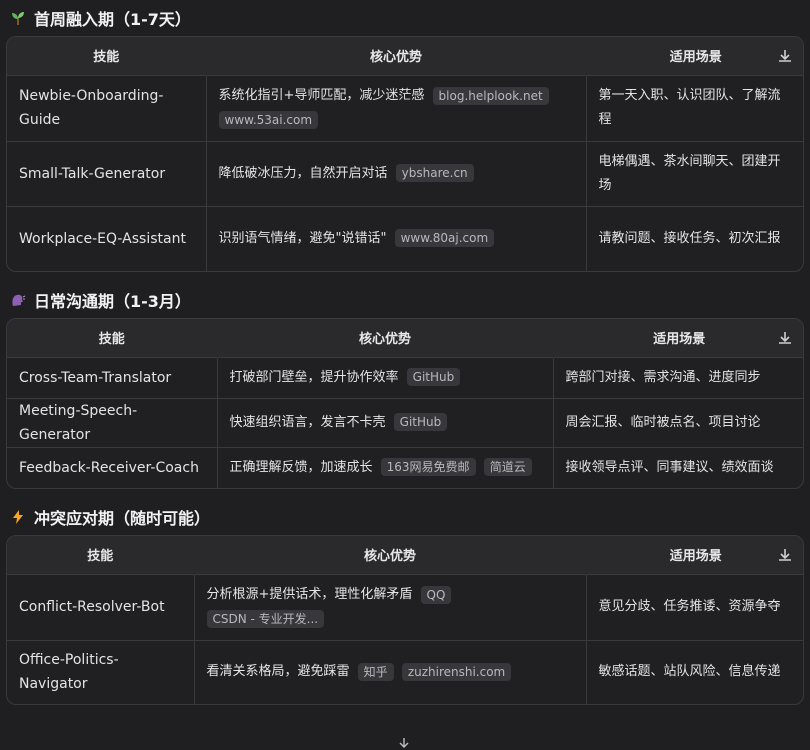  What do you see at coordinates (18, 300) in the screenshot?
I see `speaking-head-icon` at bounding box center [18, 300].